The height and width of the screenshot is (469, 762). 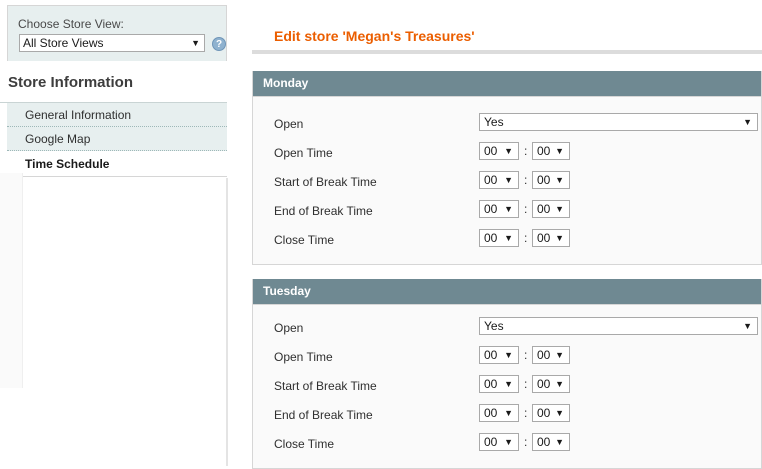 What do you see at coordinates (117, 164) in the screenshot?
I see `tab-time-schedule: Time Schedule` at bounding box center [117, 164].